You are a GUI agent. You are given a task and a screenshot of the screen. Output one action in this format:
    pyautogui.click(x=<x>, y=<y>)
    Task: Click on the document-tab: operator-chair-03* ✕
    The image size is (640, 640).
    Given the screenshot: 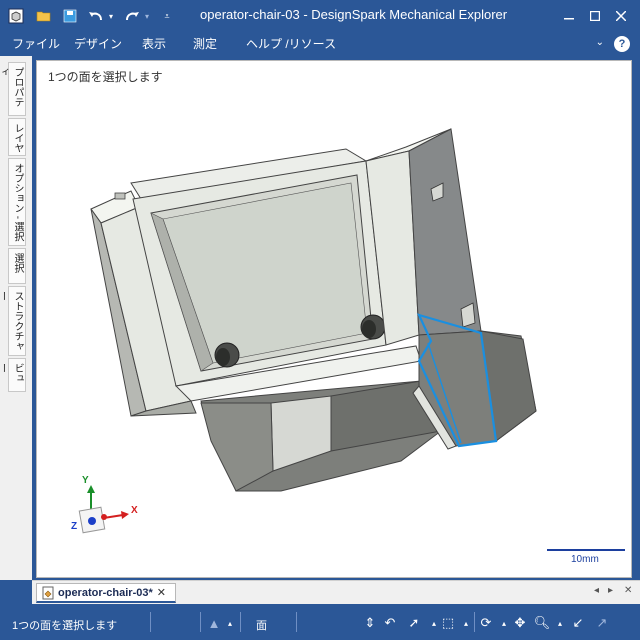 What is the action you would take?
    pyautogui.click(x=106, y=593)
    